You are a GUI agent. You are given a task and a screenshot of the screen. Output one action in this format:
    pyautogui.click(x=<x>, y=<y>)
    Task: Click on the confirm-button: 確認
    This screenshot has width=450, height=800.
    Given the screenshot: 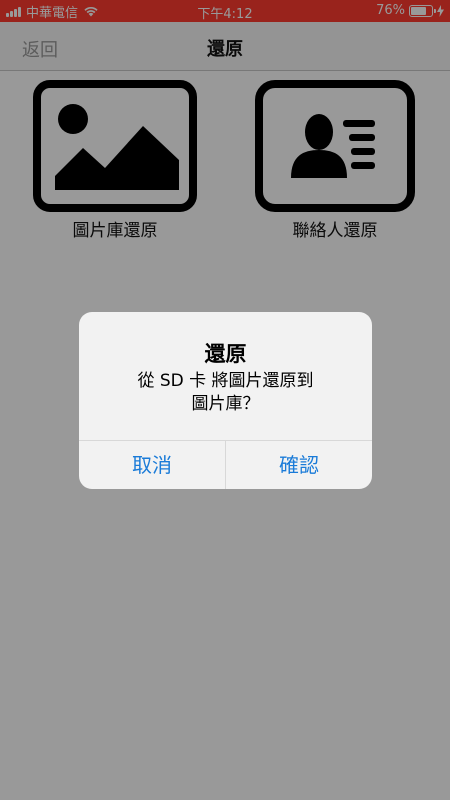 What is the action you would take?
    pyautogui.click(x=299, y=465)
    